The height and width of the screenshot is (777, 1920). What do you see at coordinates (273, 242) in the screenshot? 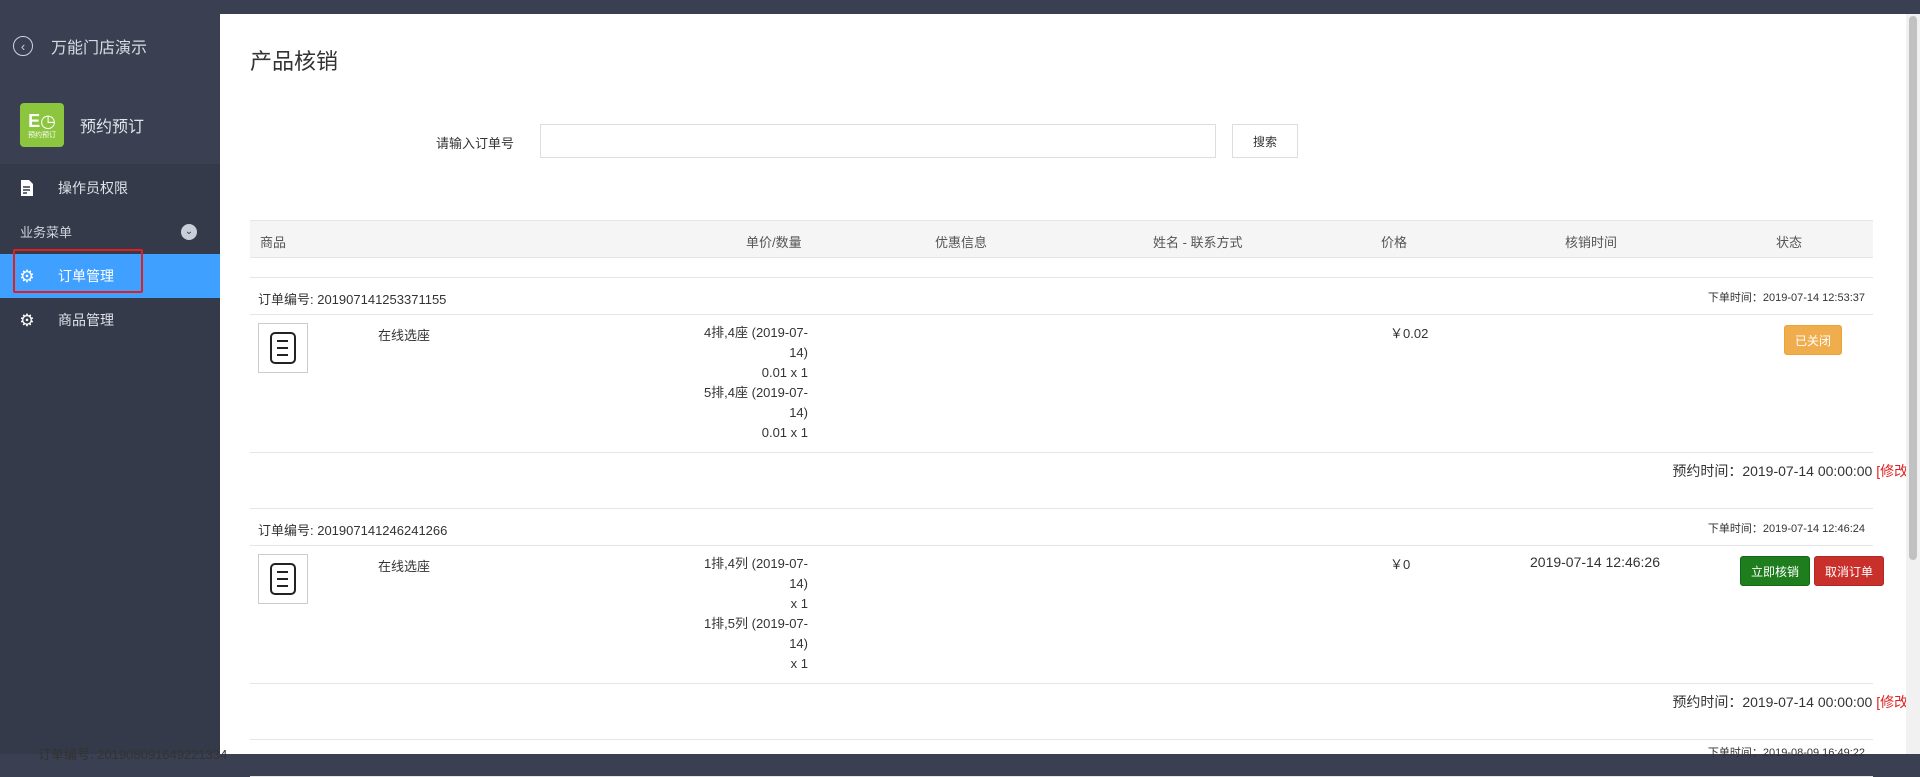
I see `column-header-product: 商品` at bounding box center [273, 242].